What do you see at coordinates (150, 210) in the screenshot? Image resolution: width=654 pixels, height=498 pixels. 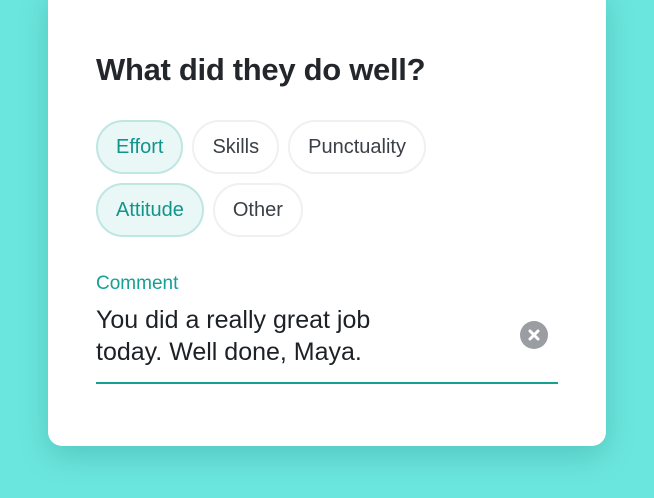 I see `chip-attitude: Attitude` at bounding box center [150, 210].